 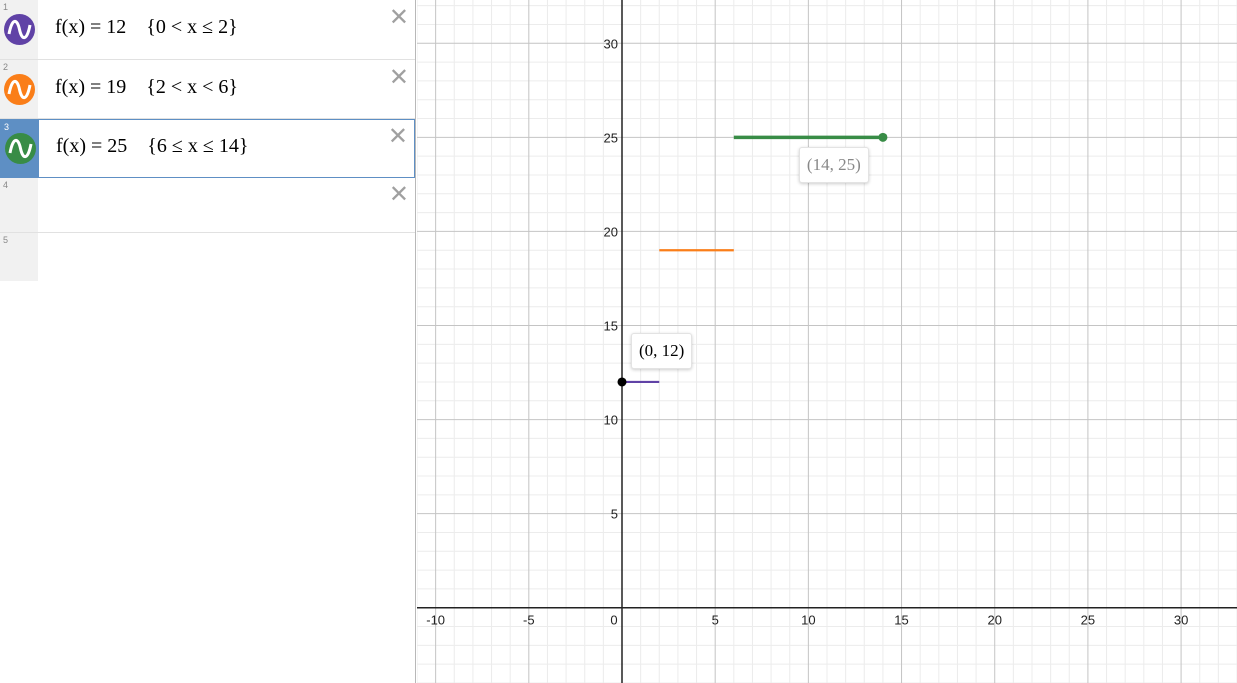 What do you see at coordinates (611, 420) in the screenshot?
I see `y-tick-label: 10` at bounding box center [611, 420].